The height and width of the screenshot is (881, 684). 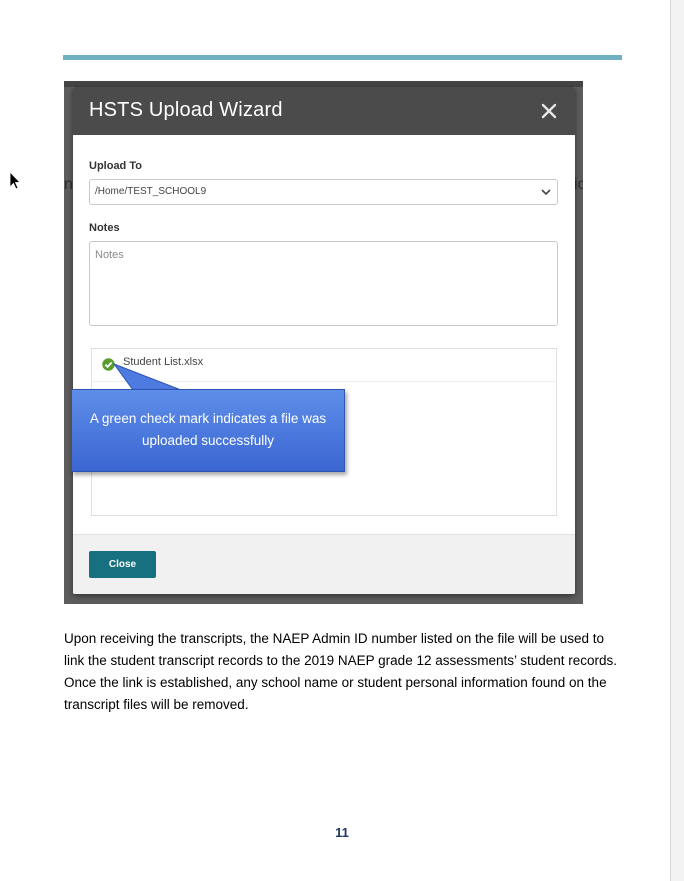 I want to click on upload-to-select: /Home/TEST_SCHOOL9, so click(x=323, y=192).